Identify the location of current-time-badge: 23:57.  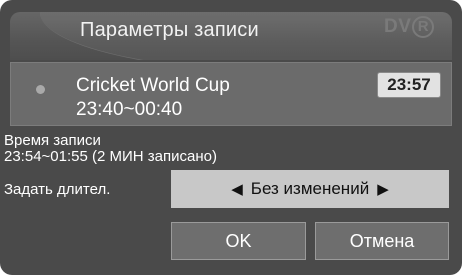
(409, 85).